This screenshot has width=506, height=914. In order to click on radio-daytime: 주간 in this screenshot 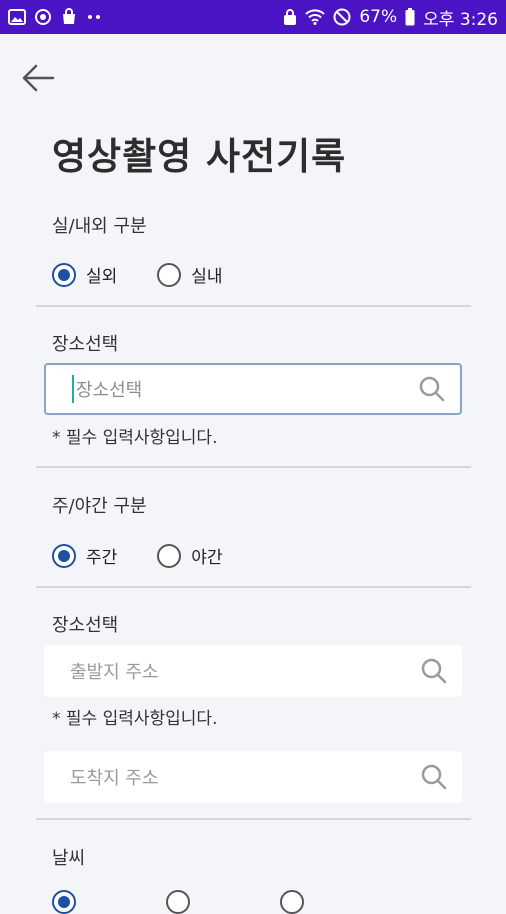, I will do `click(84, 555)`.